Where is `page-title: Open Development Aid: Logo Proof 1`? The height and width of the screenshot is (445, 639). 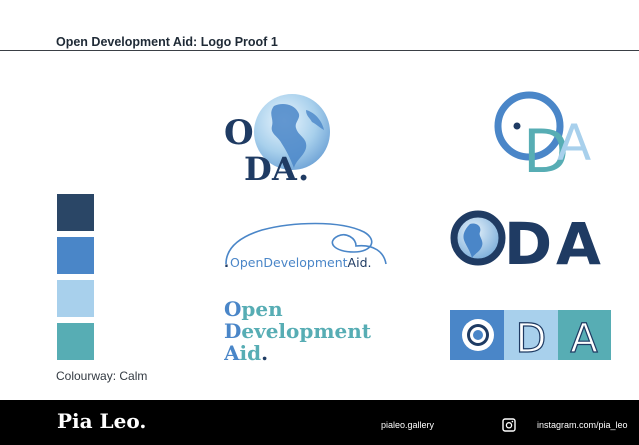 page-title: Open Development Aid: Logo Proof 1 is located at coordinates (167, 42).